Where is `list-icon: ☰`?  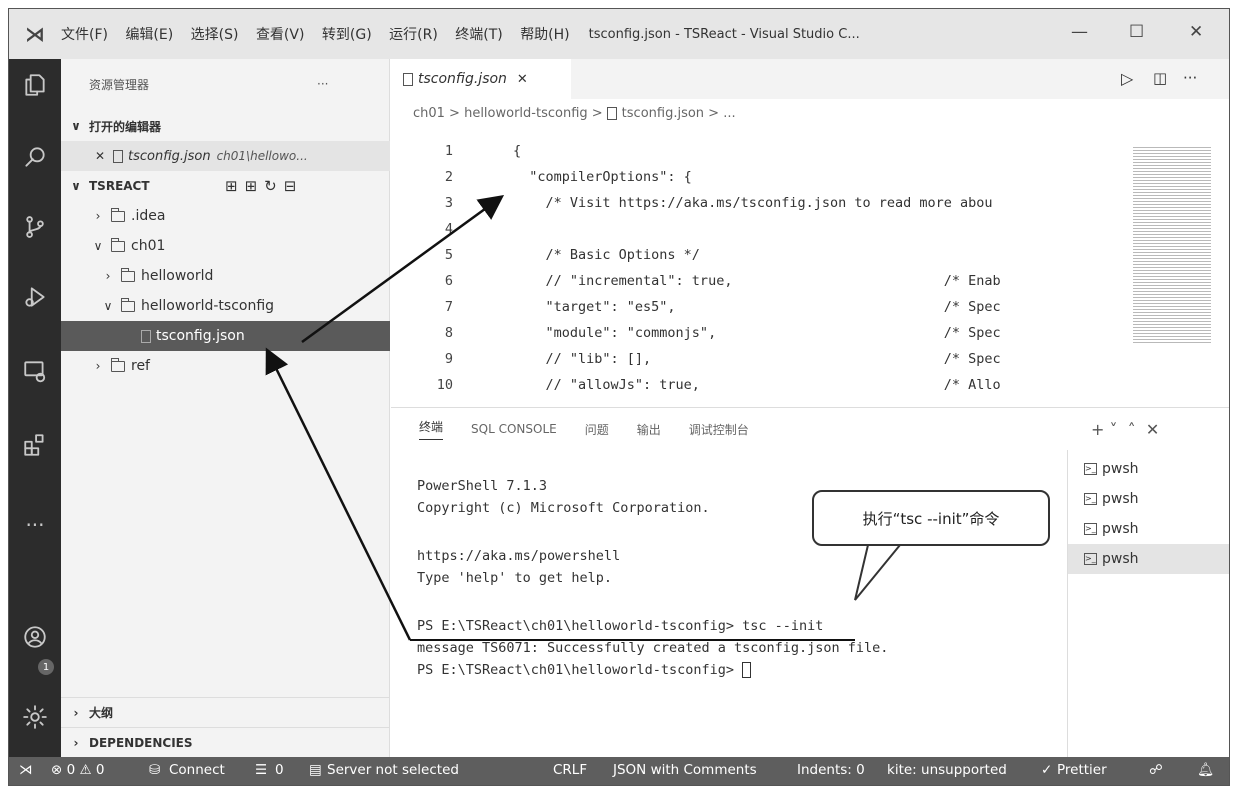 list-icon: ☰ is located at coordinates (261, 770).